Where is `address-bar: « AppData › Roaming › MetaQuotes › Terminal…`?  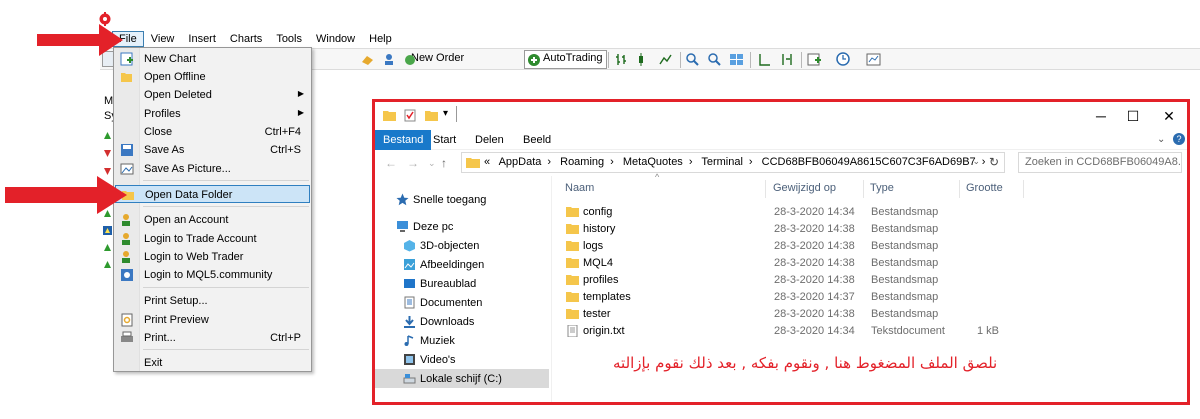 address-bar: « AppData › Roaming › MetaQuotes › Terminal… is located at coordinates (733, 162).